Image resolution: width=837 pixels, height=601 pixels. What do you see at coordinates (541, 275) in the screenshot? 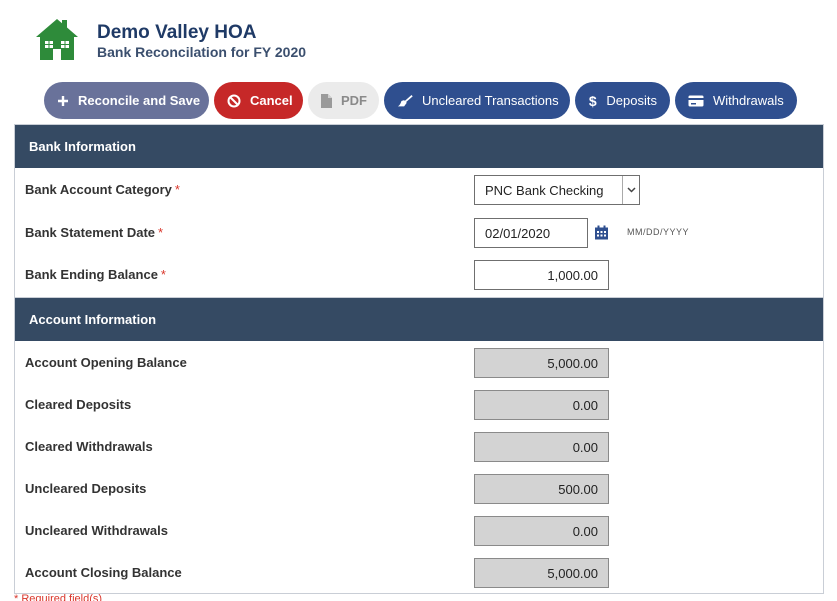
I see `bank-ending-balance-input: 1,000.00` at bounding box center [541, 275].